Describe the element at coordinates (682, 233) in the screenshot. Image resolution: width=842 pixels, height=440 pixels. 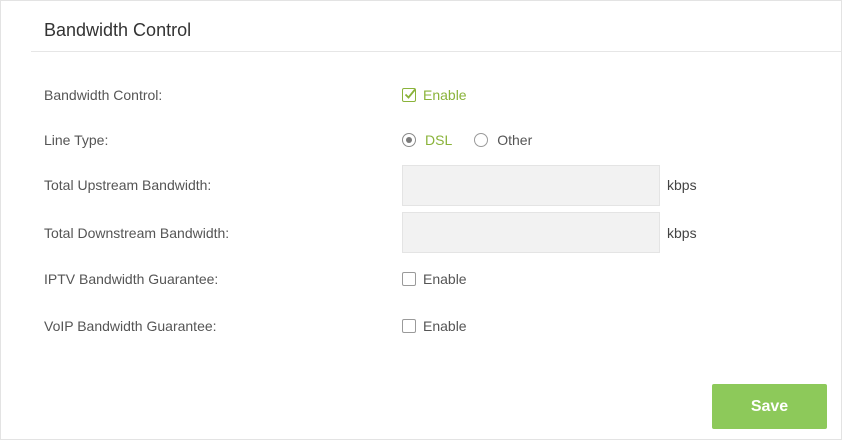
I see `downstream-unit: kbps` at that location.